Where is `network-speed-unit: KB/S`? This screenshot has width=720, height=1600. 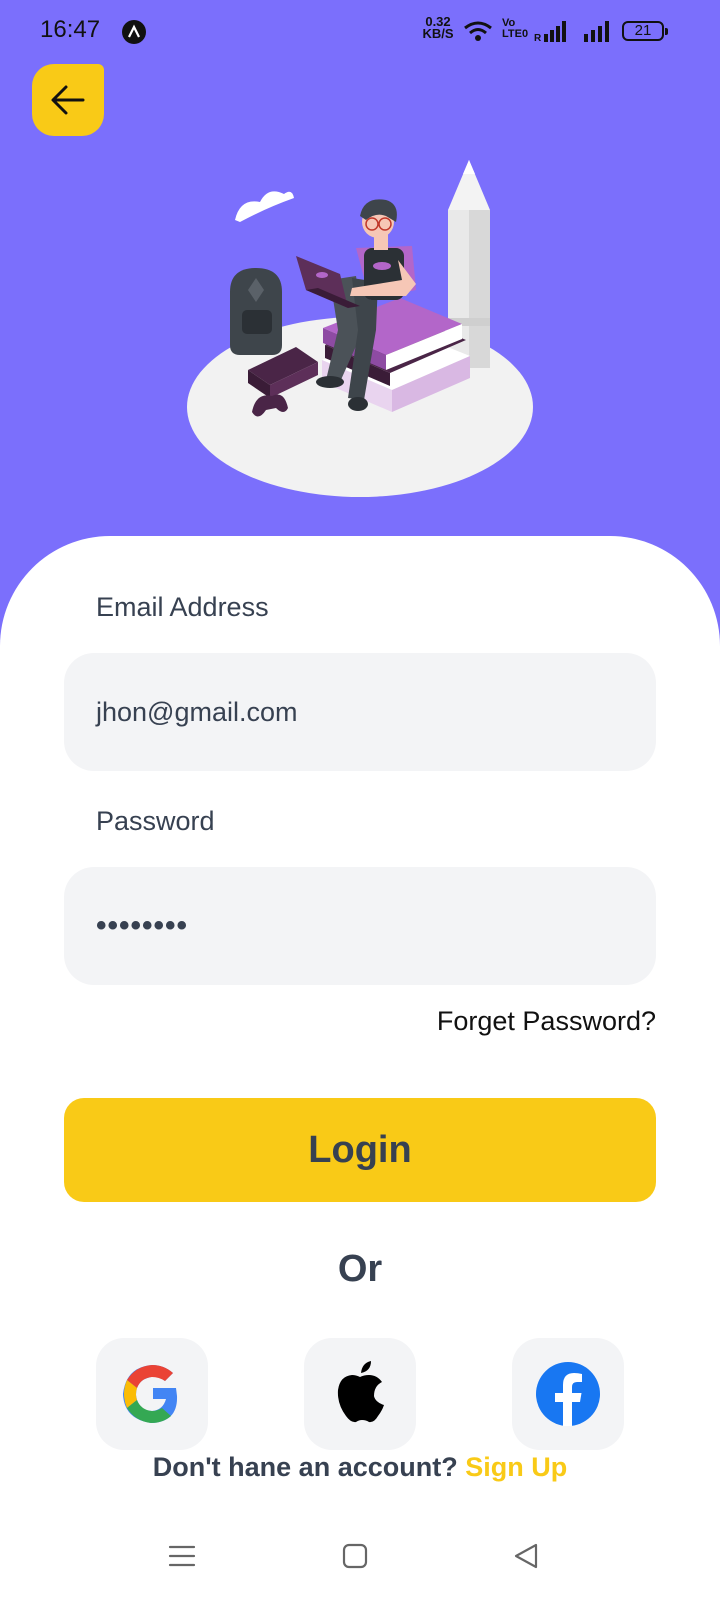
network-speed-unit: KB/S is located at coordinates (438, 33).